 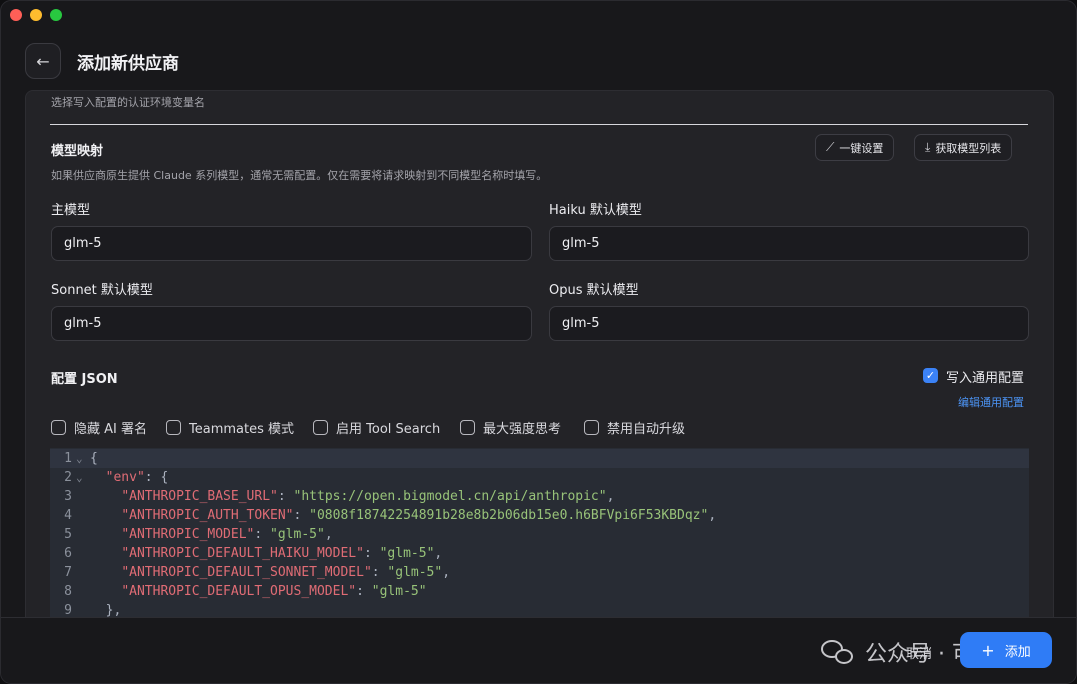 What do you see at coordinates (539, 477) in the screenshot?
I see `code-line: 2 ⌄ "env": {` at bounding box center [539, 477].